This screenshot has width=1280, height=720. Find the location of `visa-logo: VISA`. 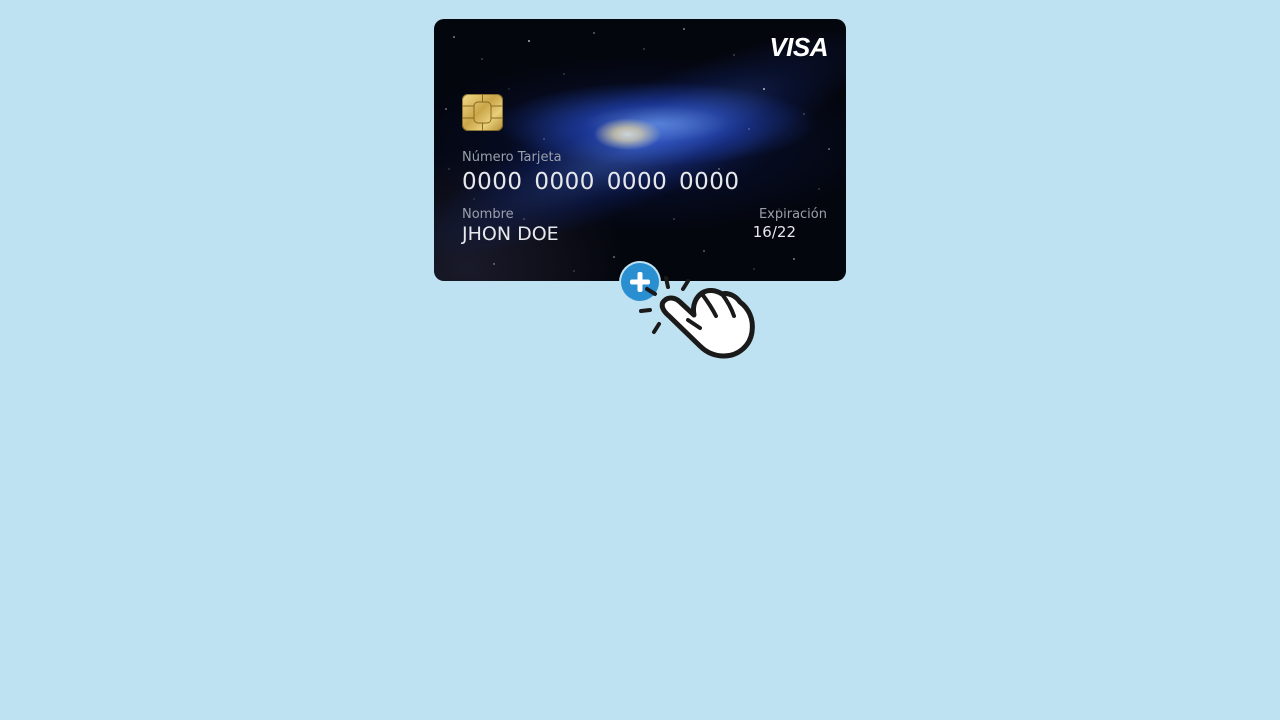

visa-logo: VISA is located at coordinates (798, 47).